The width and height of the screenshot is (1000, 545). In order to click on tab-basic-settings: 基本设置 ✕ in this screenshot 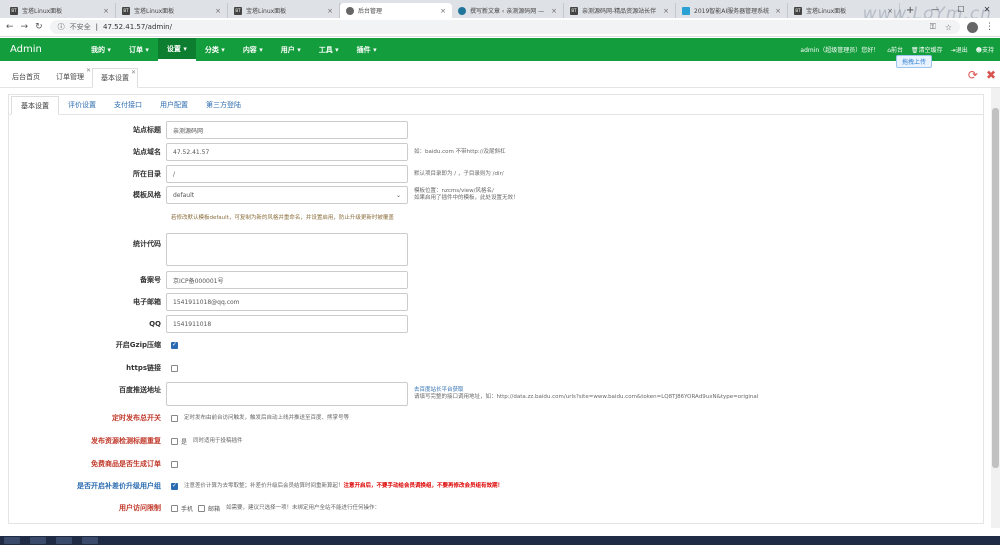, I will do `click(115, 78)`.